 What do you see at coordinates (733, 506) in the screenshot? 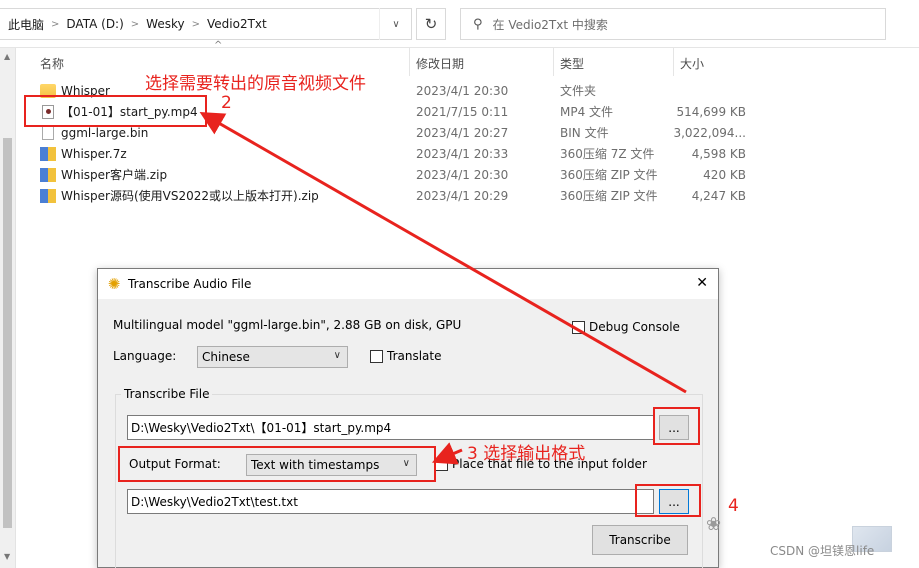
I see `annotation-step4: 4` at bounding box center [733, 506].